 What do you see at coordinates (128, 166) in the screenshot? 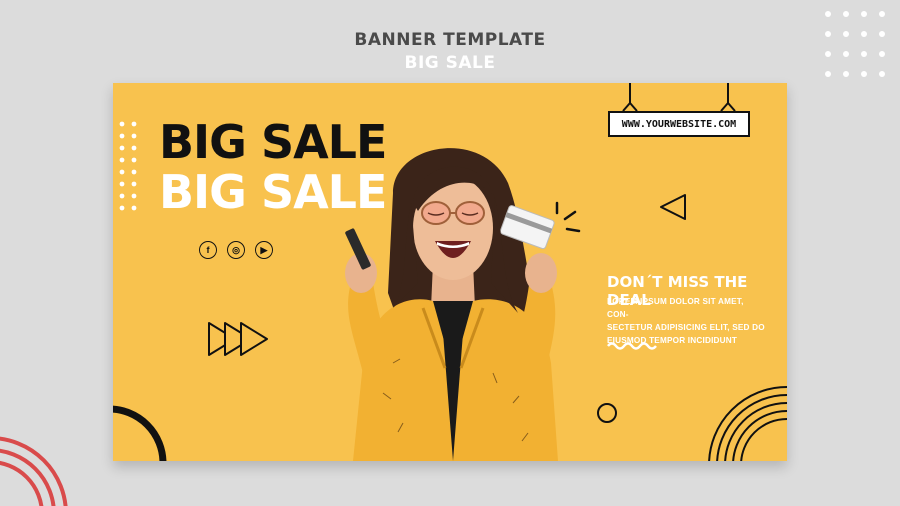
I see `dots-decoration` at bounding box center [128, 166].